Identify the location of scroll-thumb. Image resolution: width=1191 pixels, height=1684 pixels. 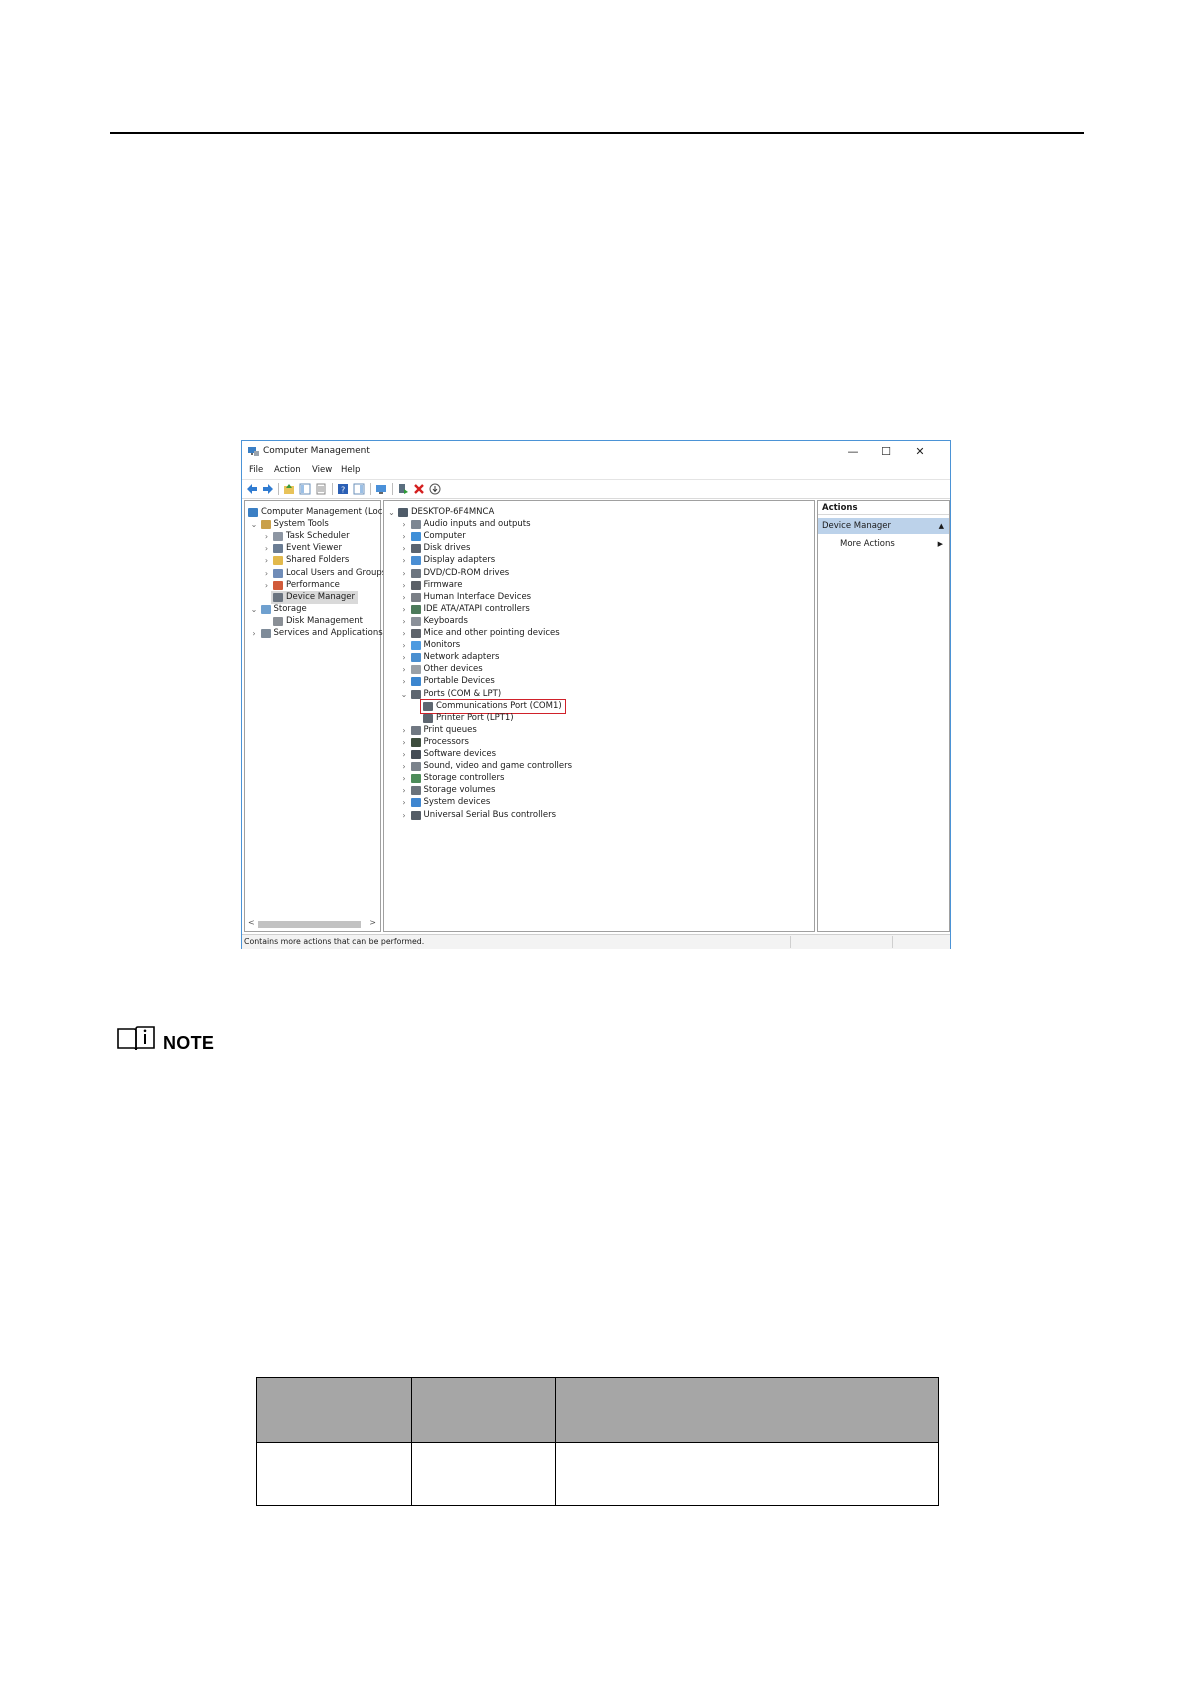
(309, 924).